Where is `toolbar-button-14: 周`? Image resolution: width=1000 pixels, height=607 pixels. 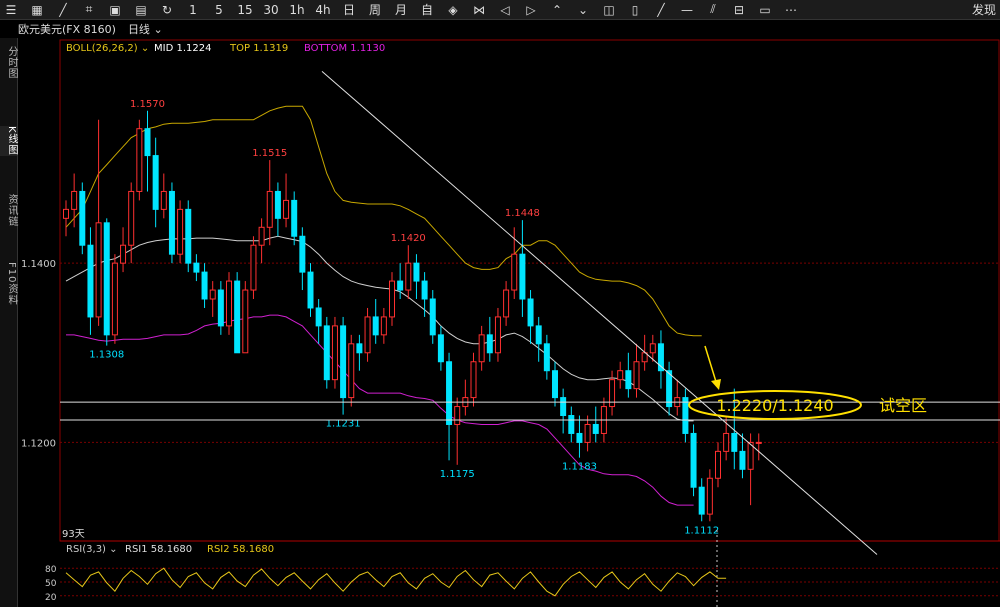
toolbar-button-14: 周 is located at coordinates (375, 9).